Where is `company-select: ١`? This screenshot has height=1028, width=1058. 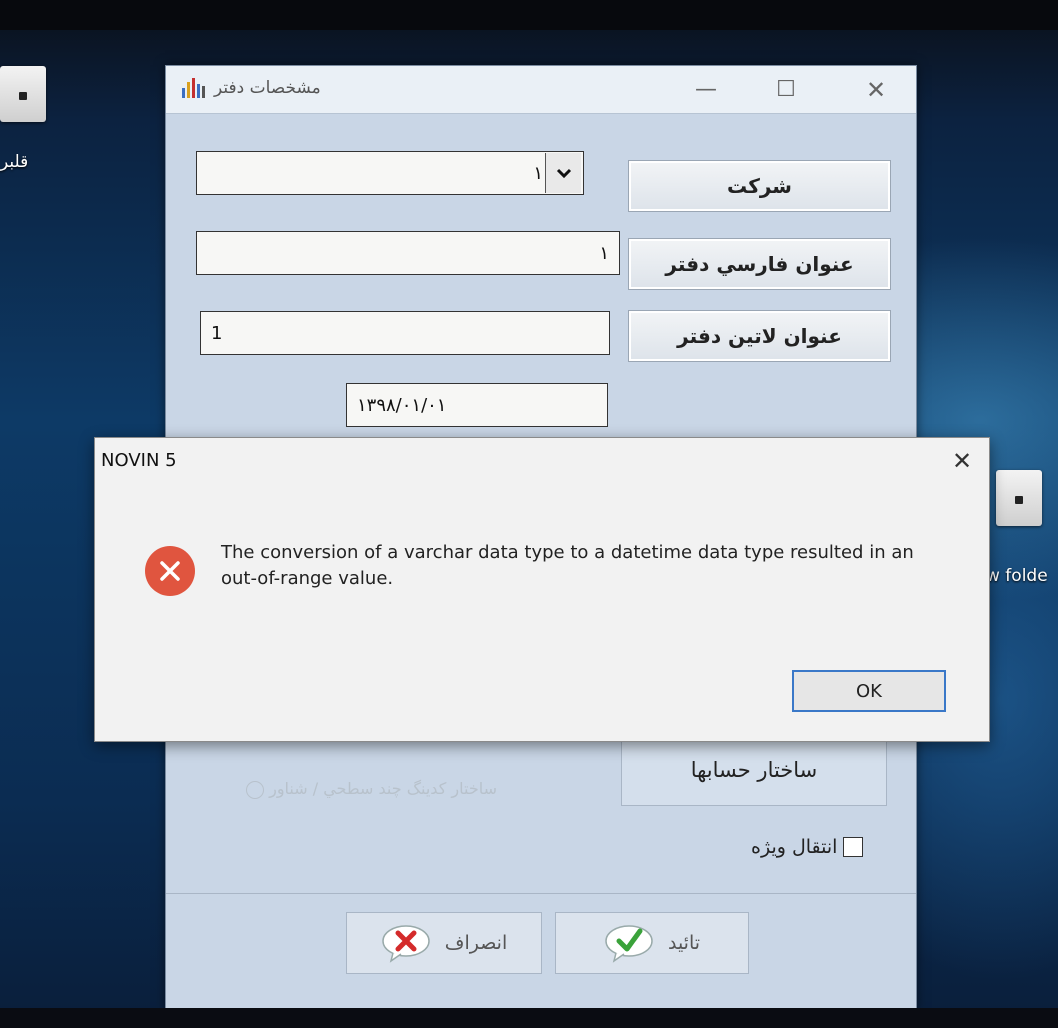
company-select: ١ is located at coordinates (390, 173).